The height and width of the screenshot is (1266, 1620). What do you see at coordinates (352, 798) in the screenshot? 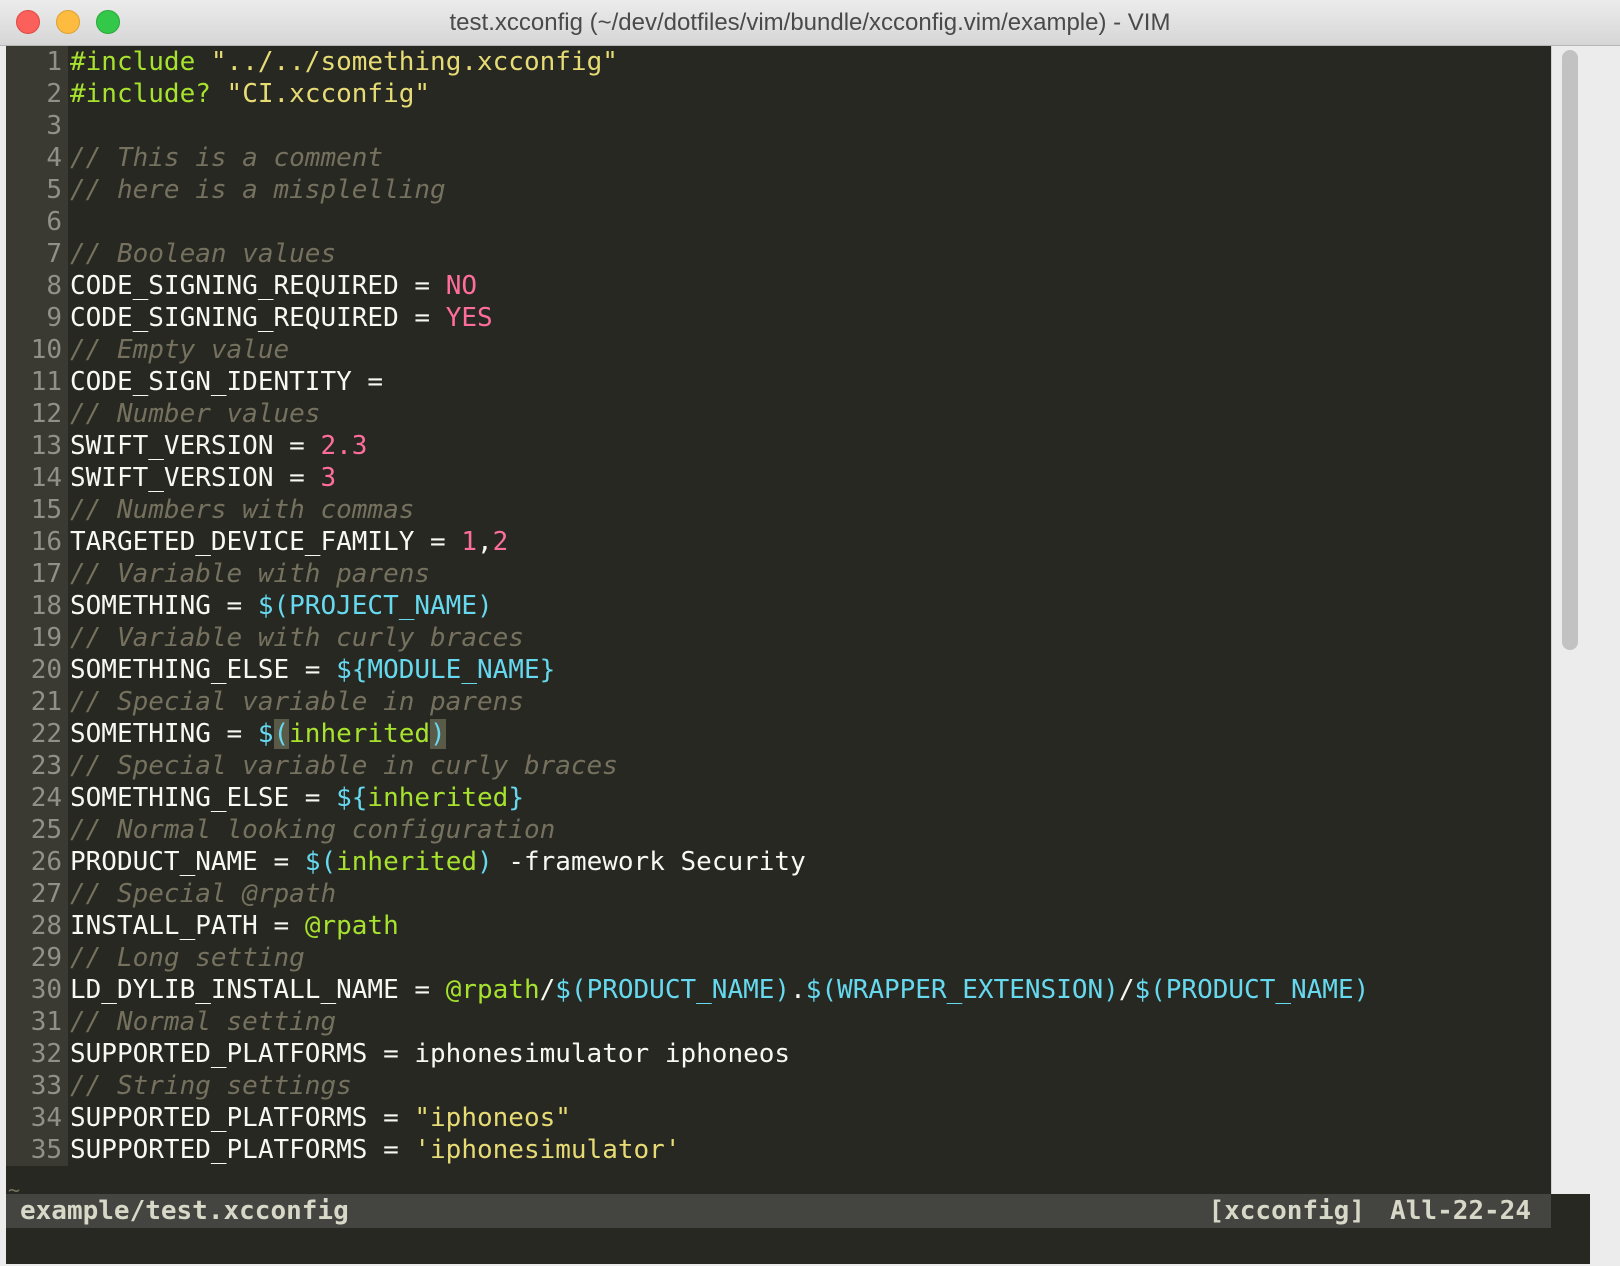
I see `code-token: ${` at bounding box center [352, 798].